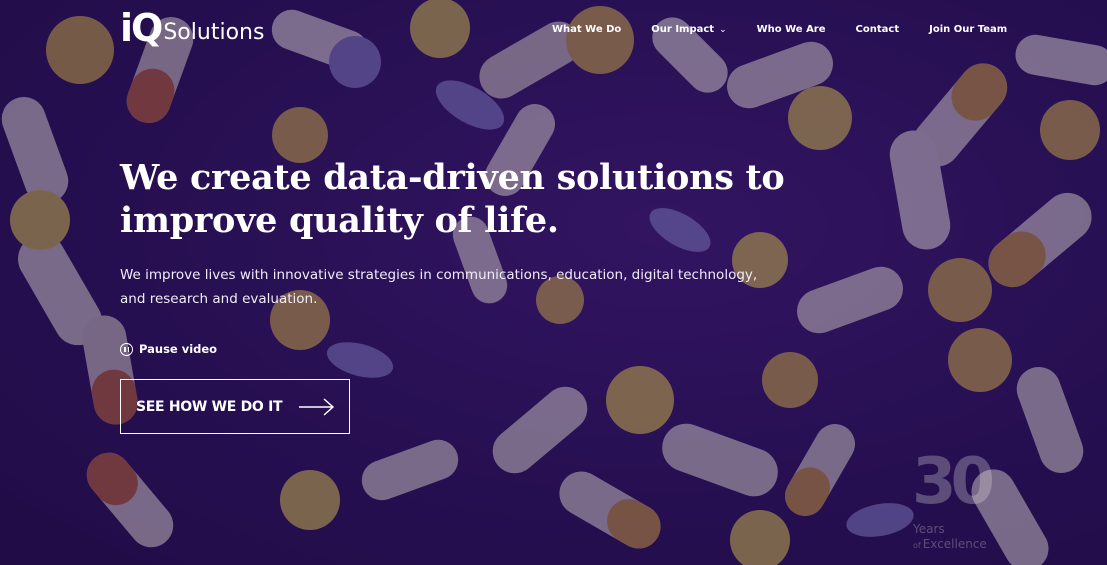 Image resolution: width=1107 pixels, height=565 pixels. Describe the element at coordinates (209, 406) in the screenshot. I see `cta-label: SEE HOW WE DO IT` at that location.